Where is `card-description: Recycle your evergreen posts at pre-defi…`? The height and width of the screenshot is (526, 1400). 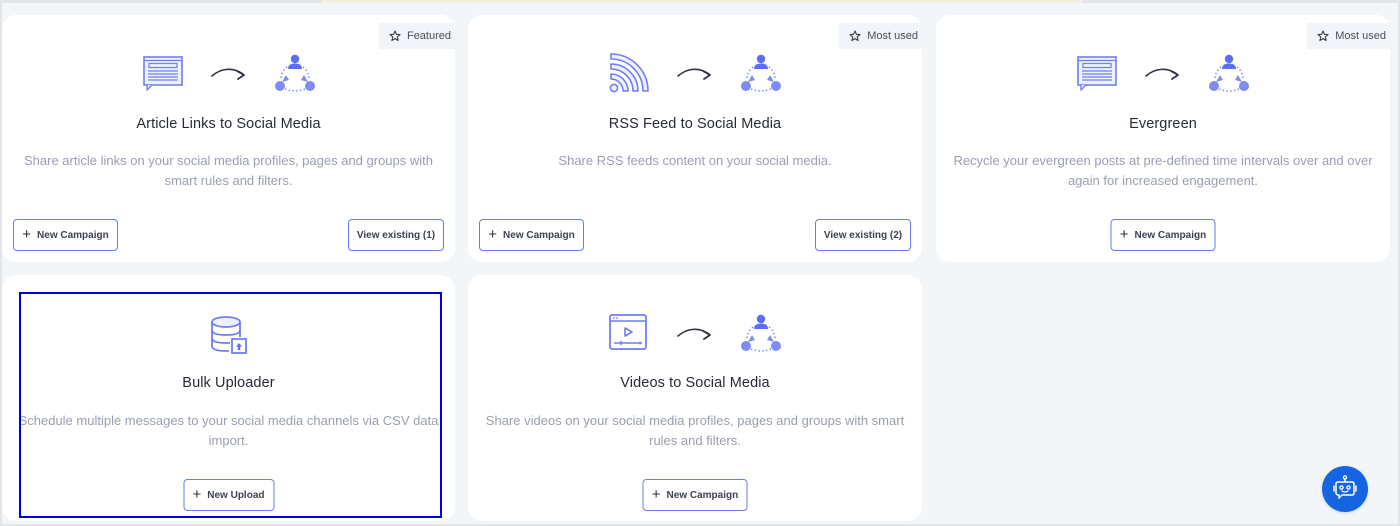 card-description: Recycle your evergreen posts at pre-defi… is located at coordinates (1163, 170).